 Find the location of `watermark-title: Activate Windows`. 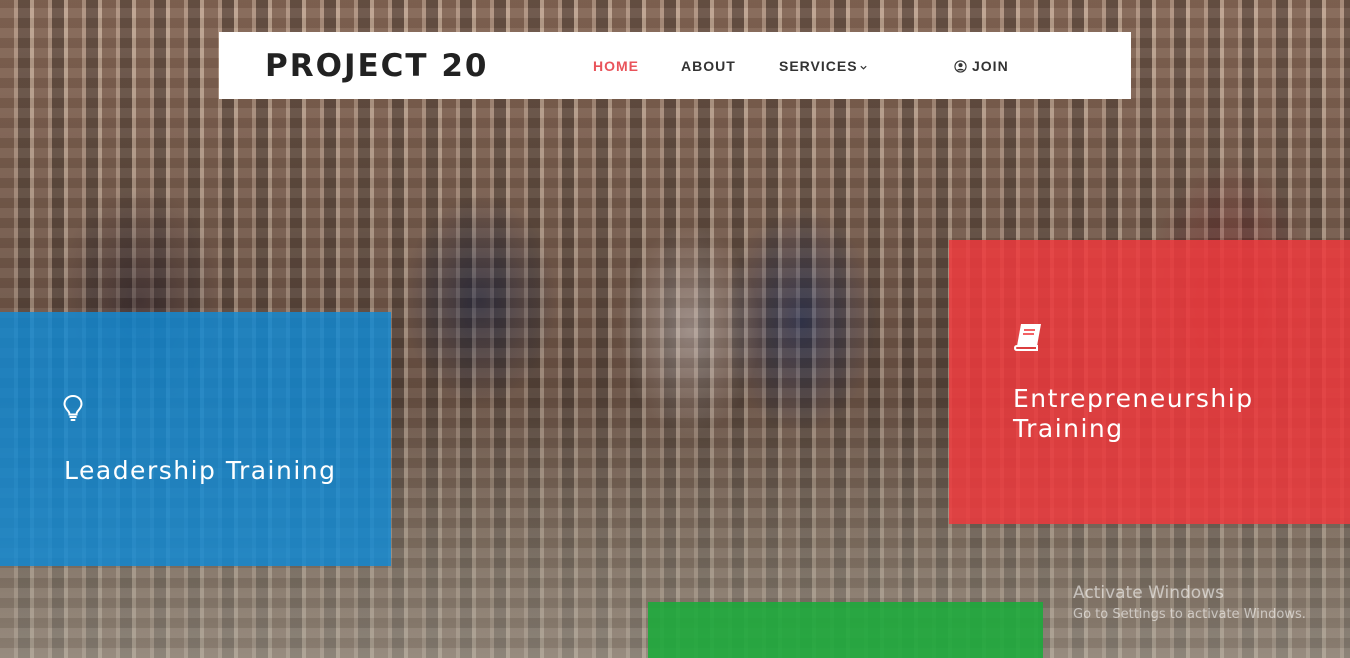

watermark-title: Activate Windows is located at coordinates (1148, 593).